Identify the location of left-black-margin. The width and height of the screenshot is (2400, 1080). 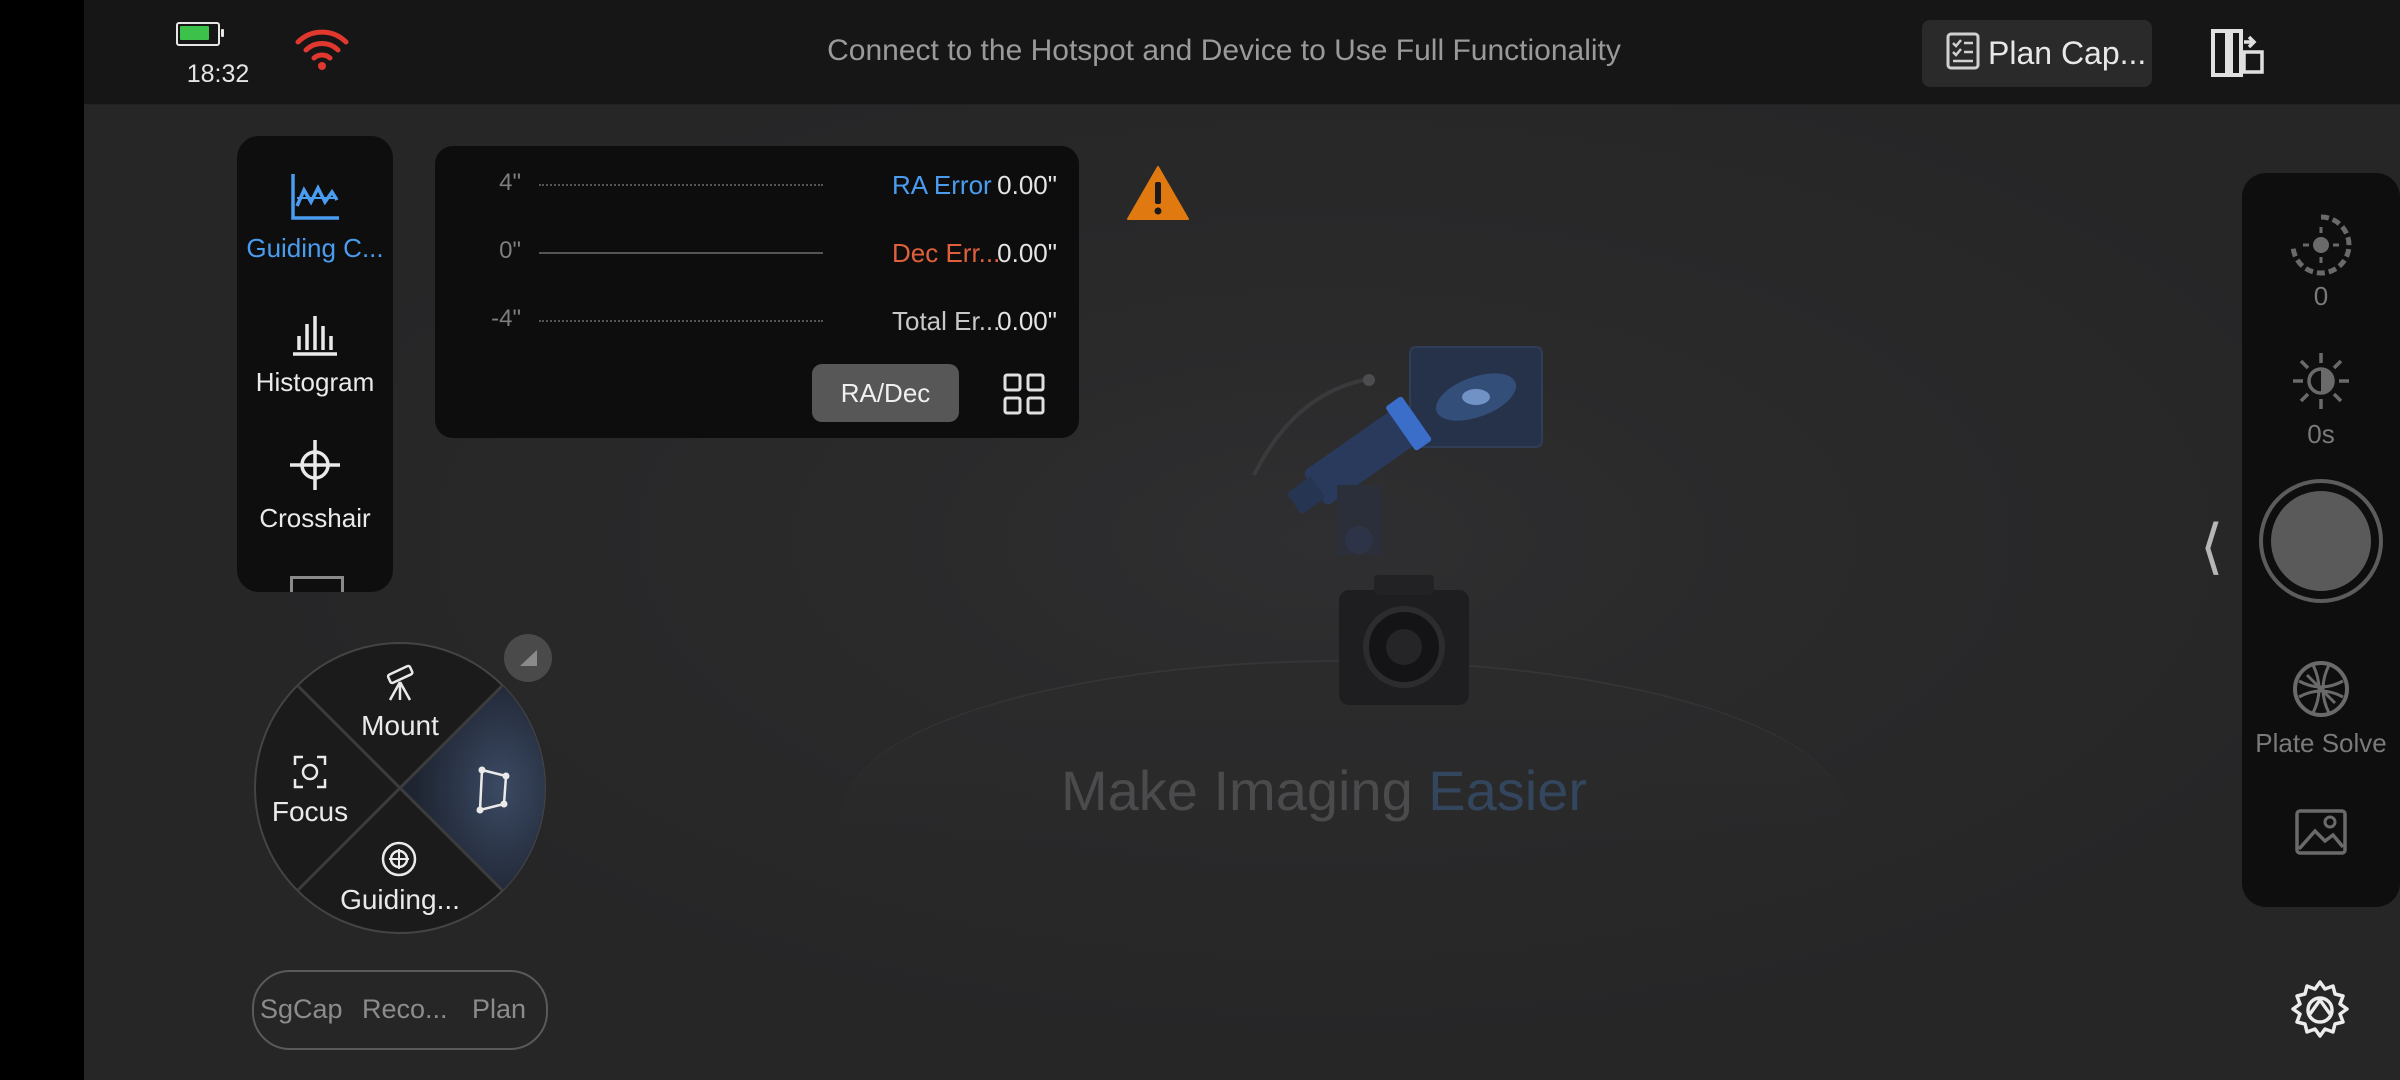
(42, 540).